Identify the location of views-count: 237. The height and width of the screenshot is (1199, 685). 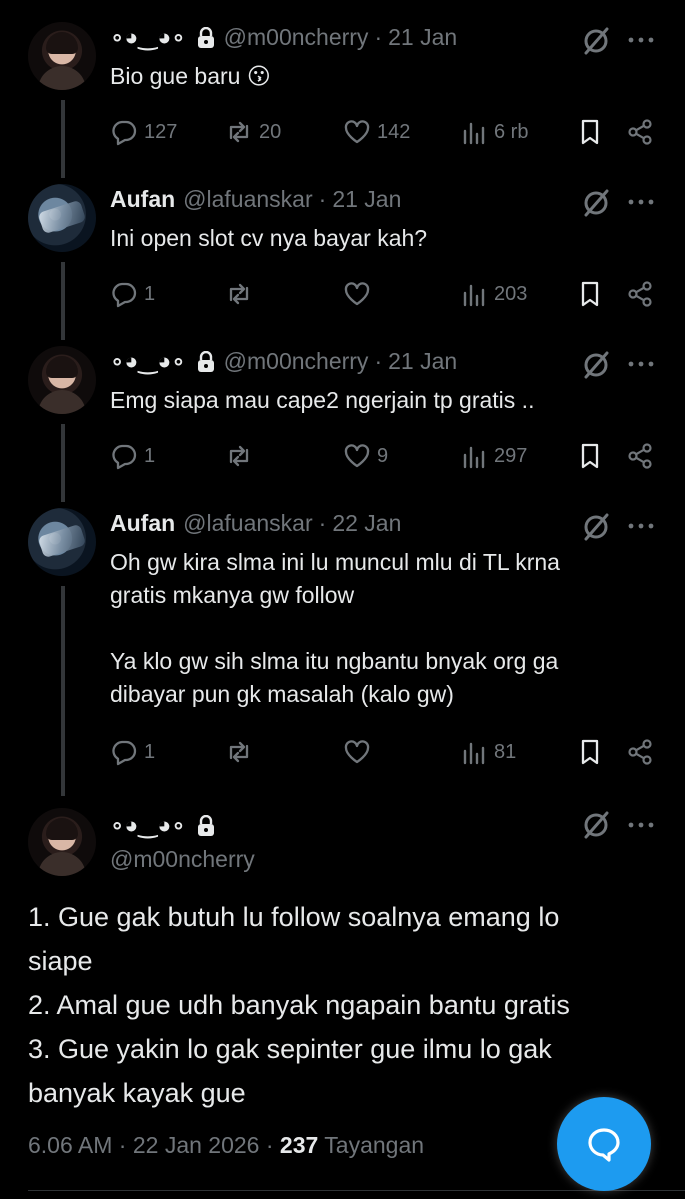
(299, 1145).